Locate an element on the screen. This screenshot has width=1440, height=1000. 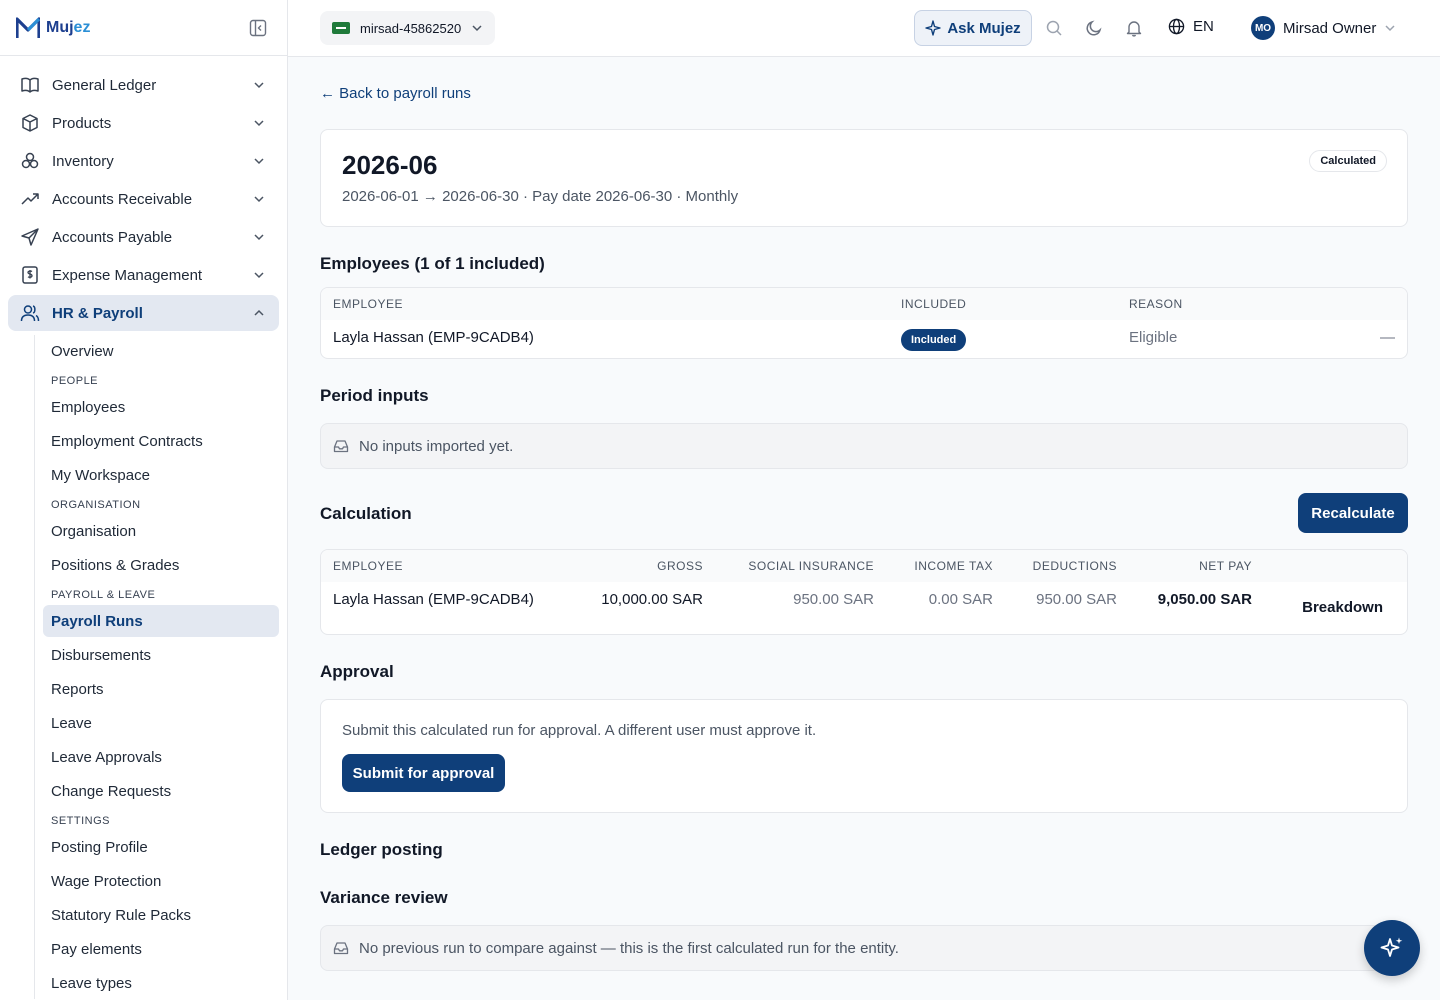
inbox-icon is located at coordinates (341, 948).